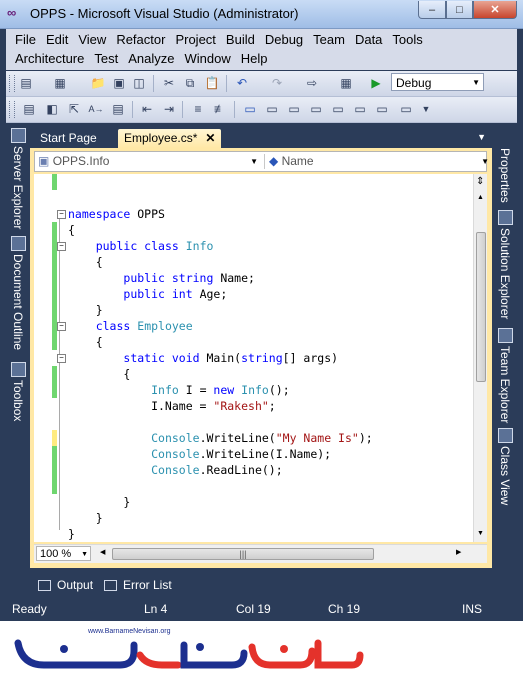 Image resolution: width=523 pixels, height=677 pixels. Describe the element at coordinates (61, 246) in the screenshot. I see `collapse-class-info-icon: −` at that location.